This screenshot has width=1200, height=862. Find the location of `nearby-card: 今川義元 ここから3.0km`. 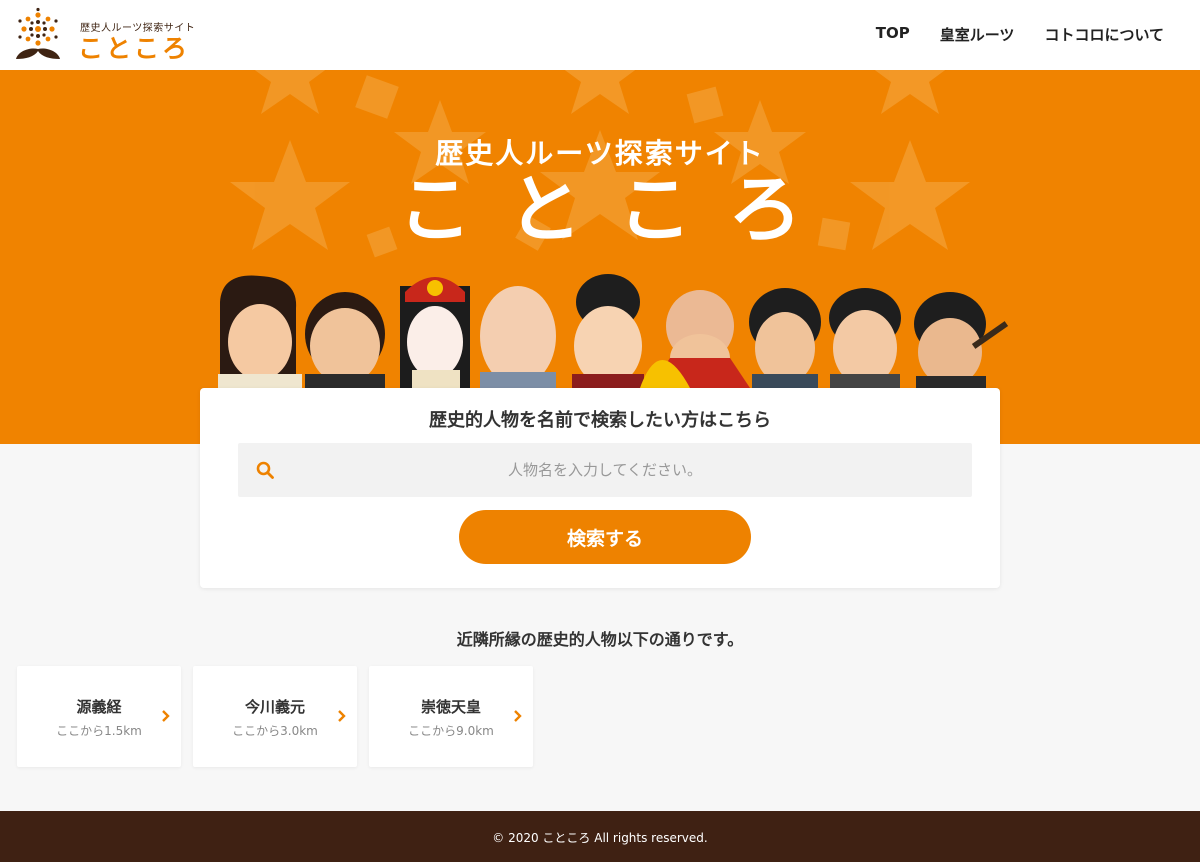

nearby-card: 今川義元 ここから3.0km is located at coordinates (275, 716).